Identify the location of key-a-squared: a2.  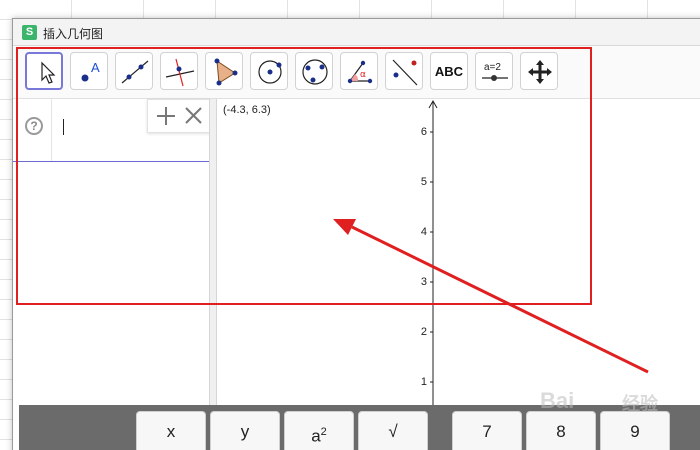
(319, 430).